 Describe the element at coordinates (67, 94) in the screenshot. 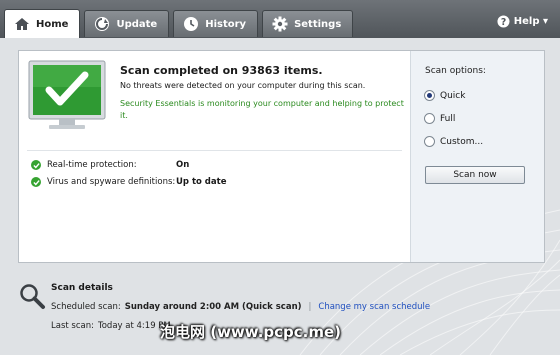

I see `protected-monitor-icon` at that location.